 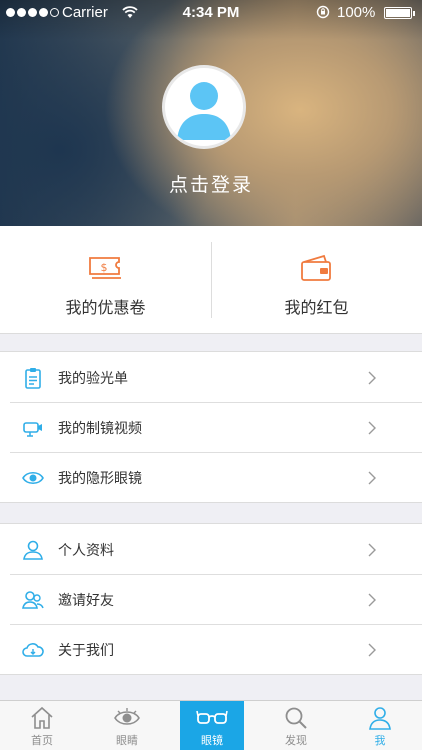 I want to click on wallet-row: $ 我的优惠卷 我的红包, so click(x=211, y=280).